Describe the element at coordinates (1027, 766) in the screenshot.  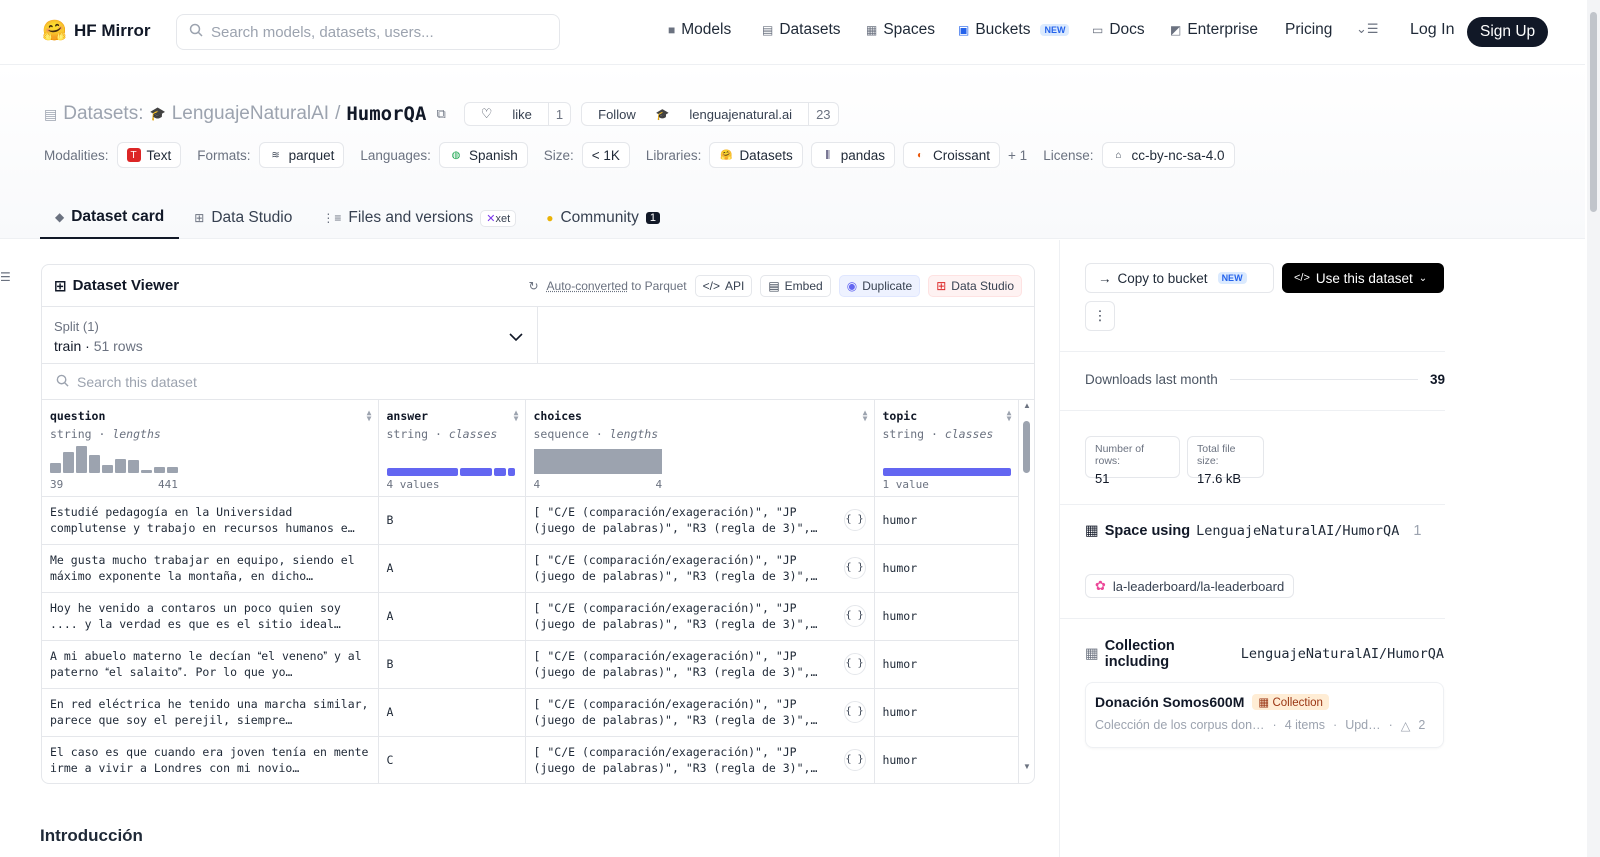
I see `scroll-down-icon: ▼` at that location.